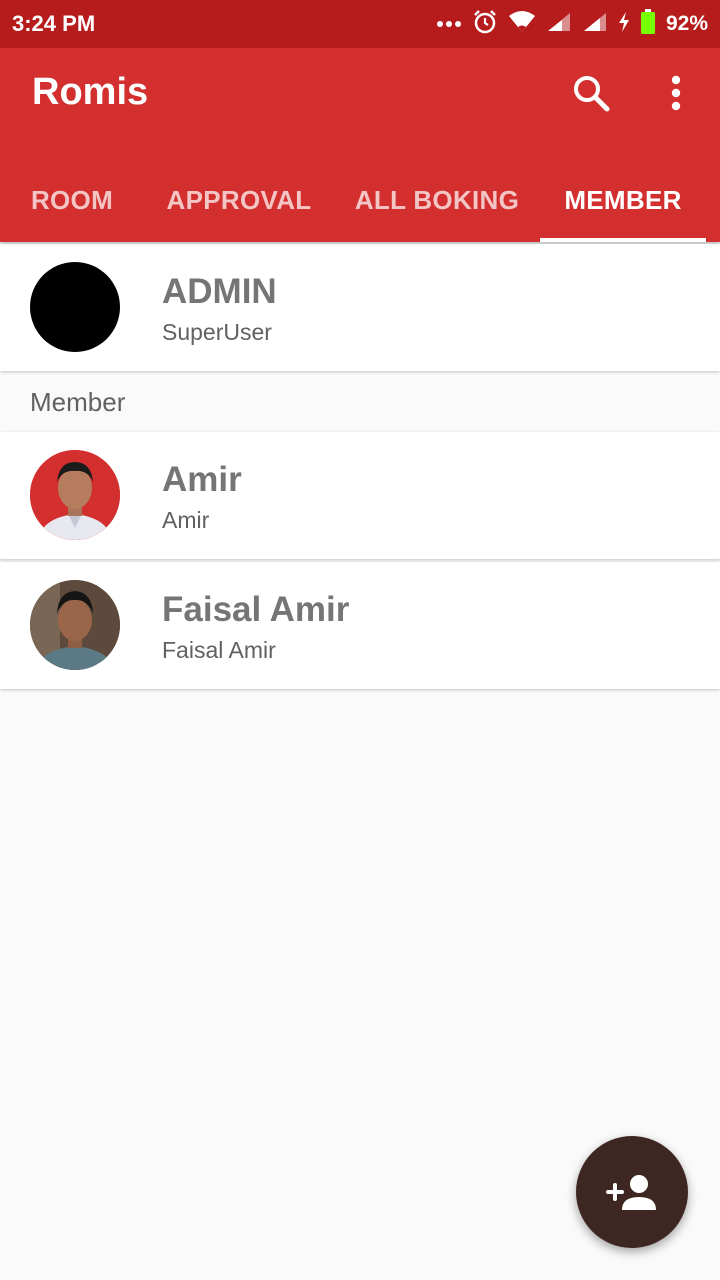  Describe the element at coordinates (219, 650) in the screenshot. I see `member-username: Faisal Amir` at that location.